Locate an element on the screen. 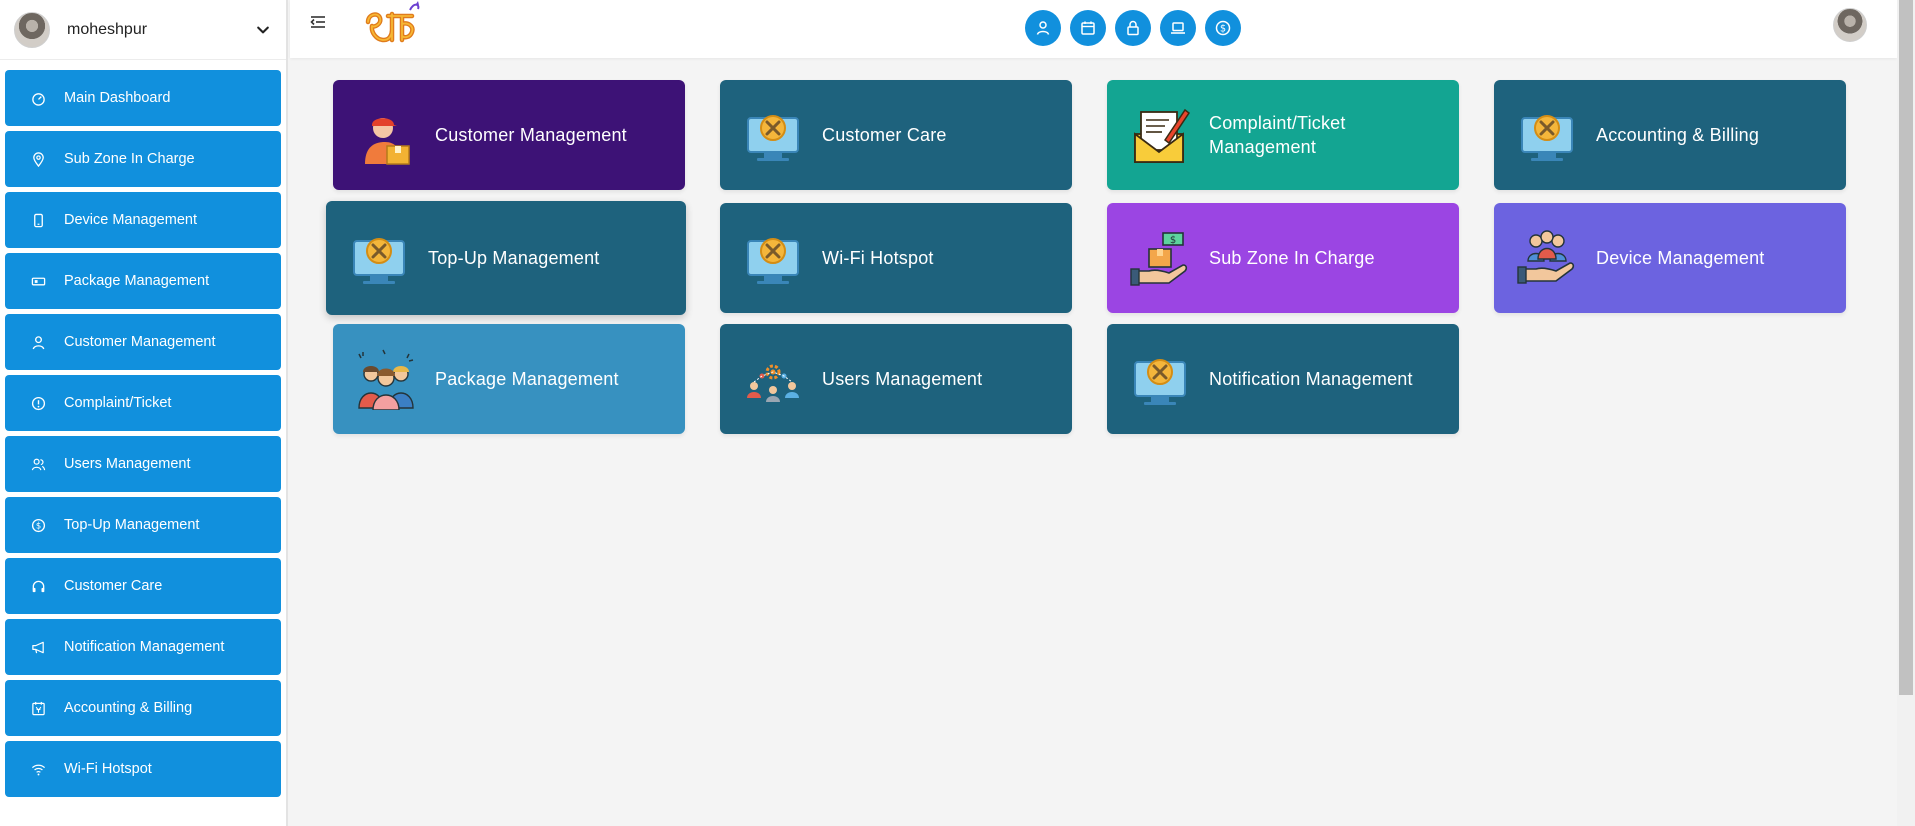 The height and width of the screenshot is (826, 1915). tile-wi-fi-hotspot: Wi-Fi Hotspot is located at coordinates (896, 258).